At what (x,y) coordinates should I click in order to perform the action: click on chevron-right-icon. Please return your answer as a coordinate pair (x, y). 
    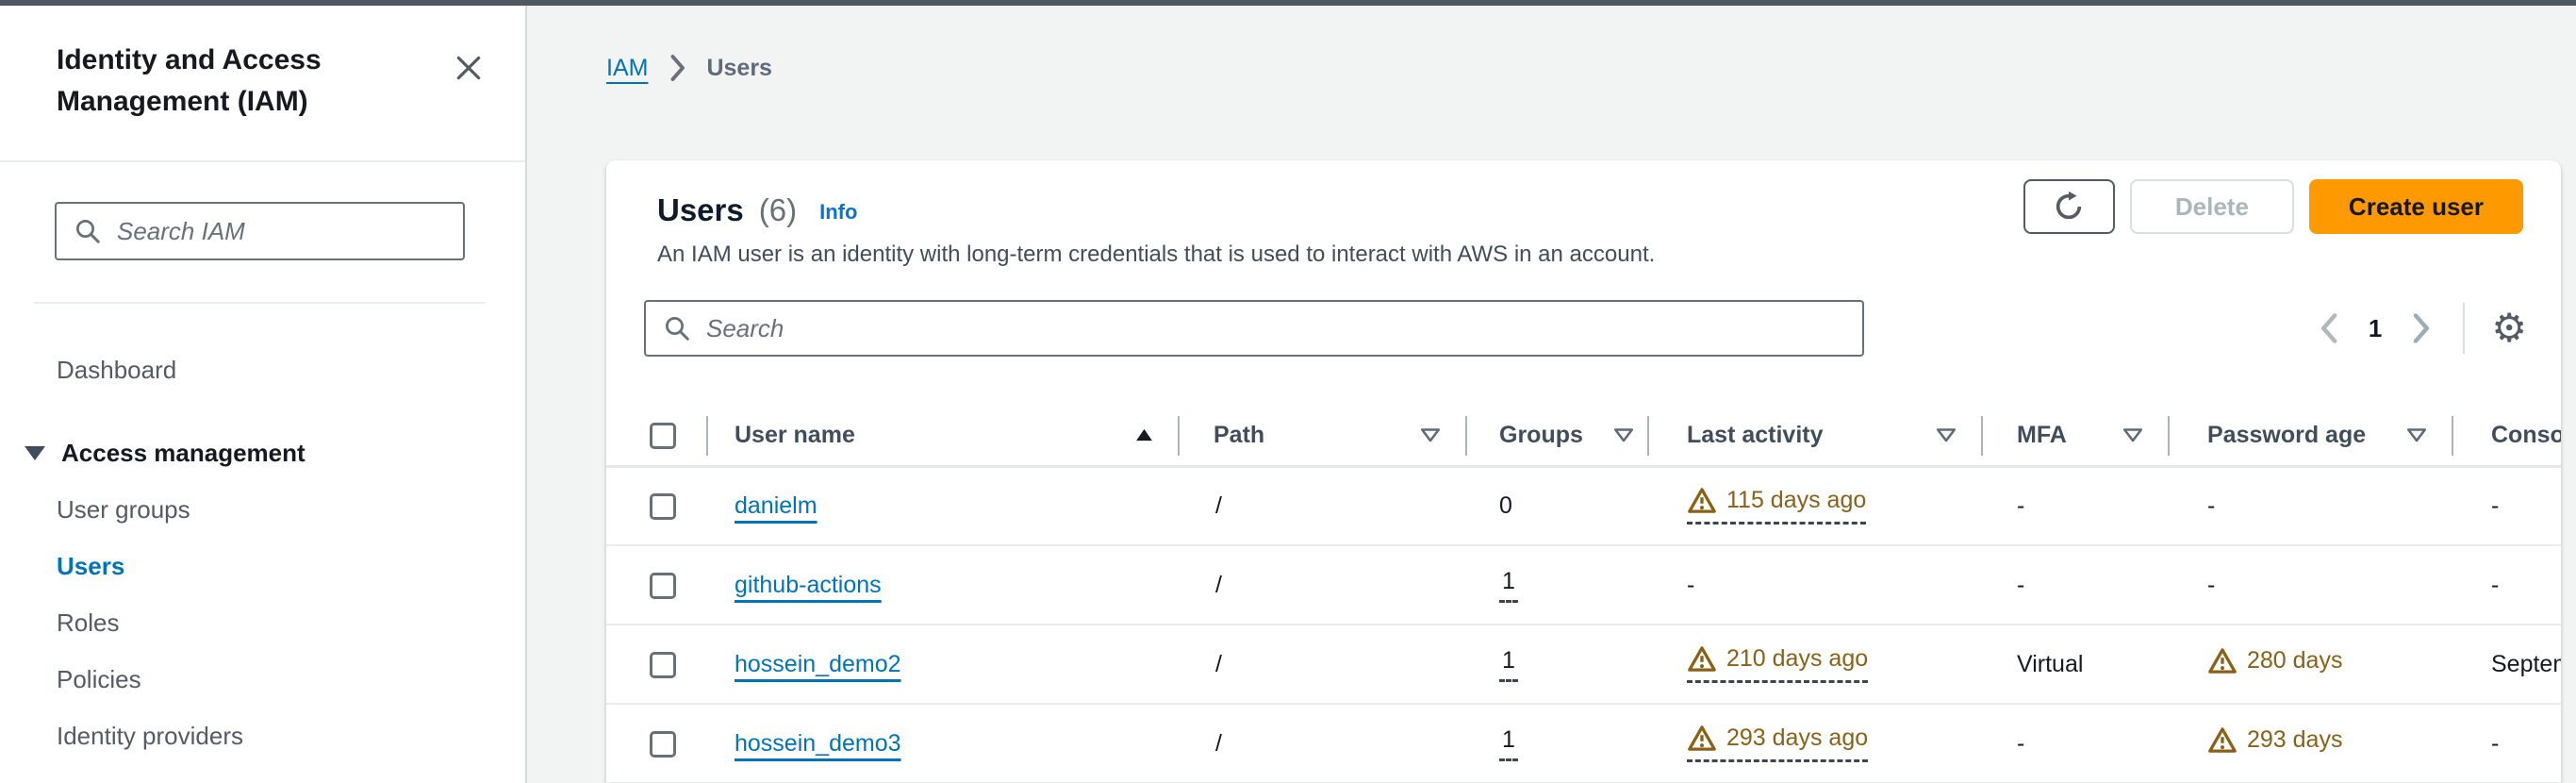
    Looking at the image, I should click on (678, 68).